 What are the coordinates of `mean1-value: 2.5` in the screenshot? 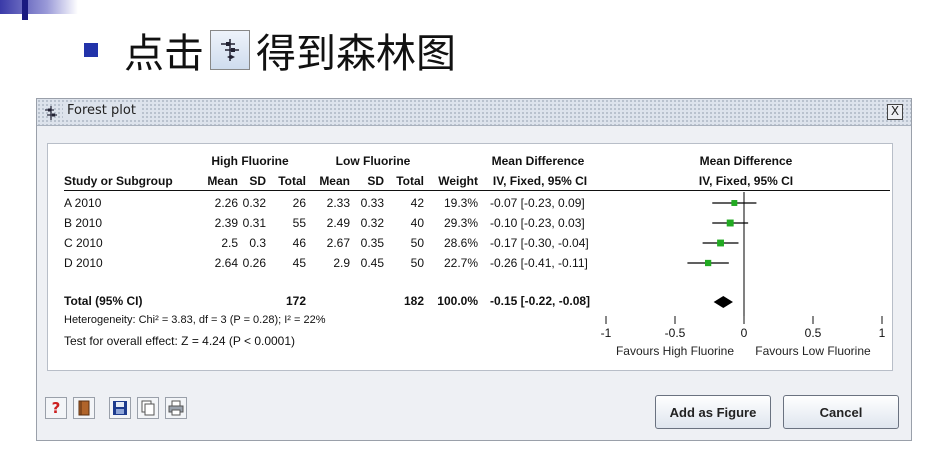 It's located at (229, 243).